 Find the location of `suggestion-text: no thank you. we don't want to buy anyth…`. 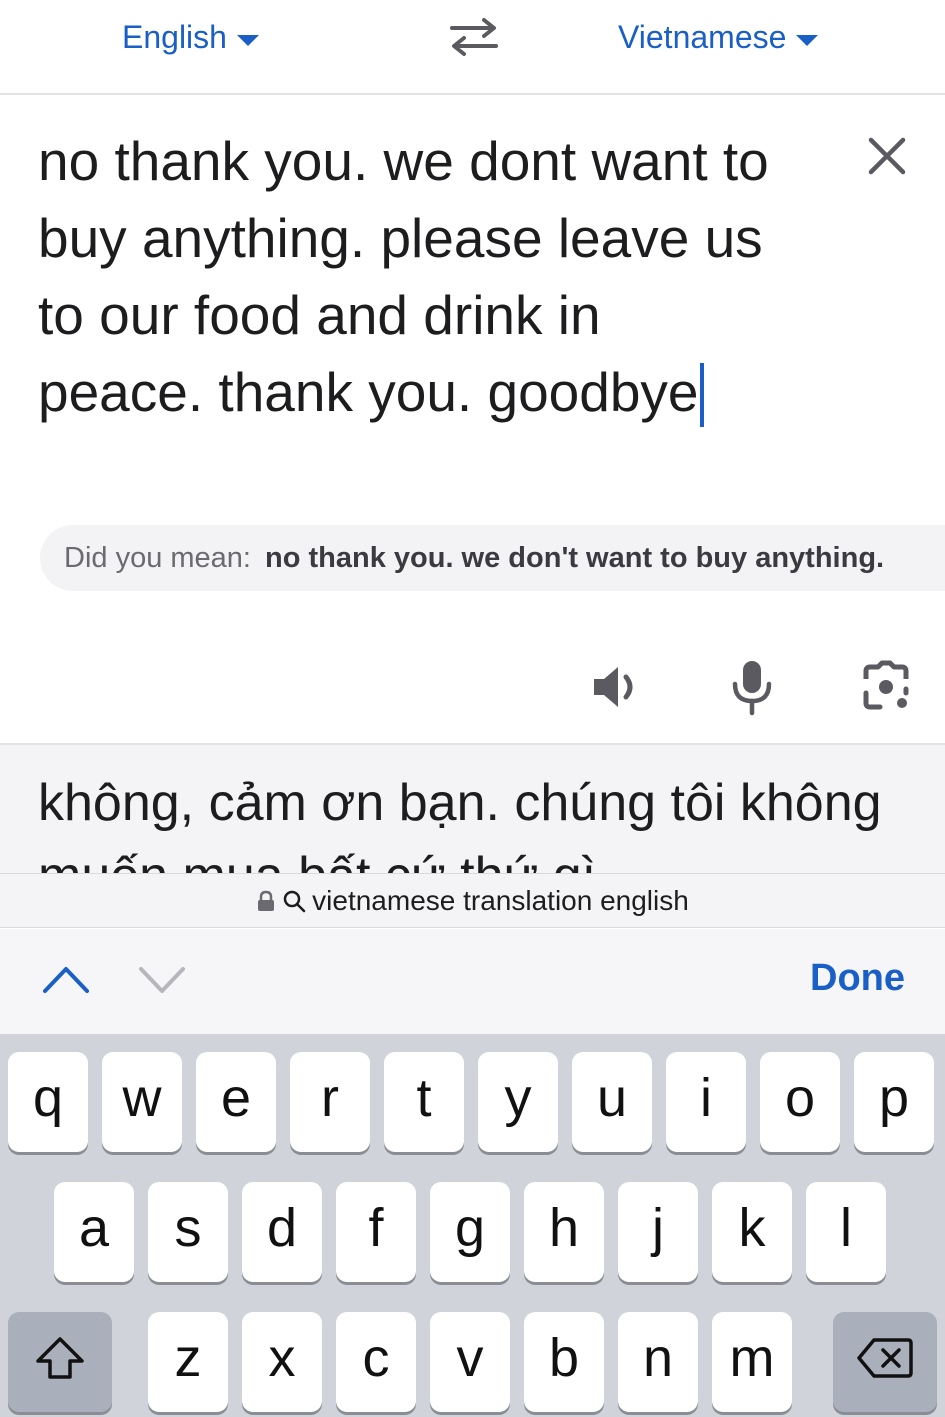

suggestion-text: no thank you. we don't want to buy anyth… is located at coordinates (575, 557).